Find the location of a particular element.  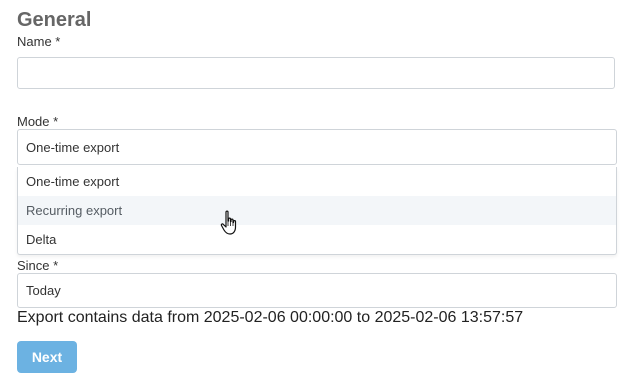

name-input is located at coordinates (316, 73).